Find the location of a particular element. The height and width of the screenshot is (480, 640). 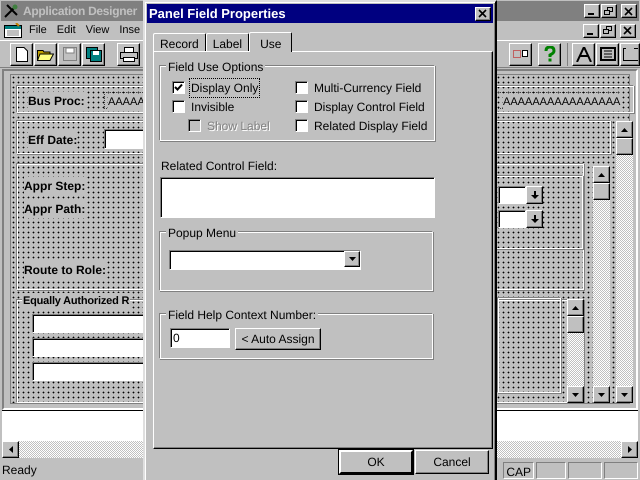

window-title: Application Designer is located at coordinates (80, 11).